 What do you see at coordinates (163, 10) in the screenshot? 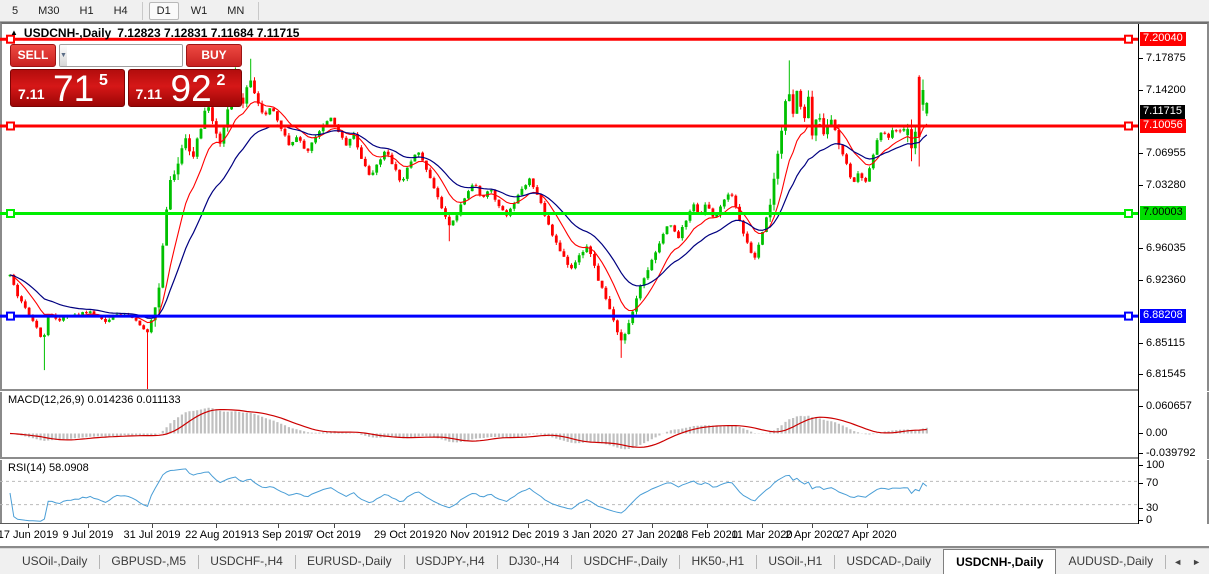
I see `timeframe-button-D1: D1` at bounding box center [163, 10].